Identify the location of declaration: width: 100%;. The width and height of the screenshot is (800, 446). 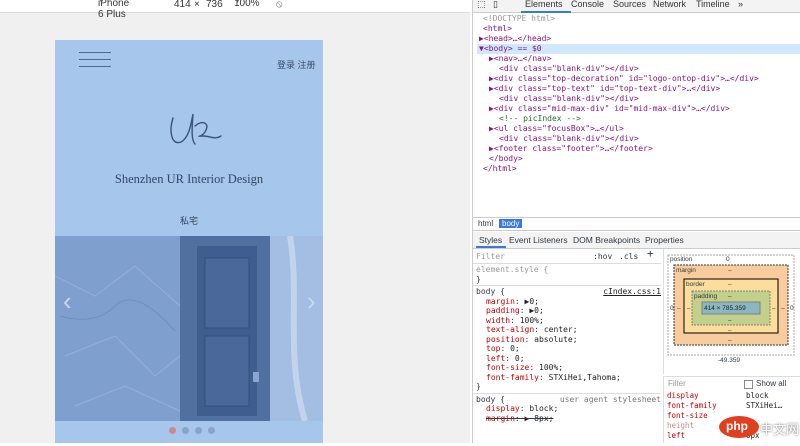
(567, 321).